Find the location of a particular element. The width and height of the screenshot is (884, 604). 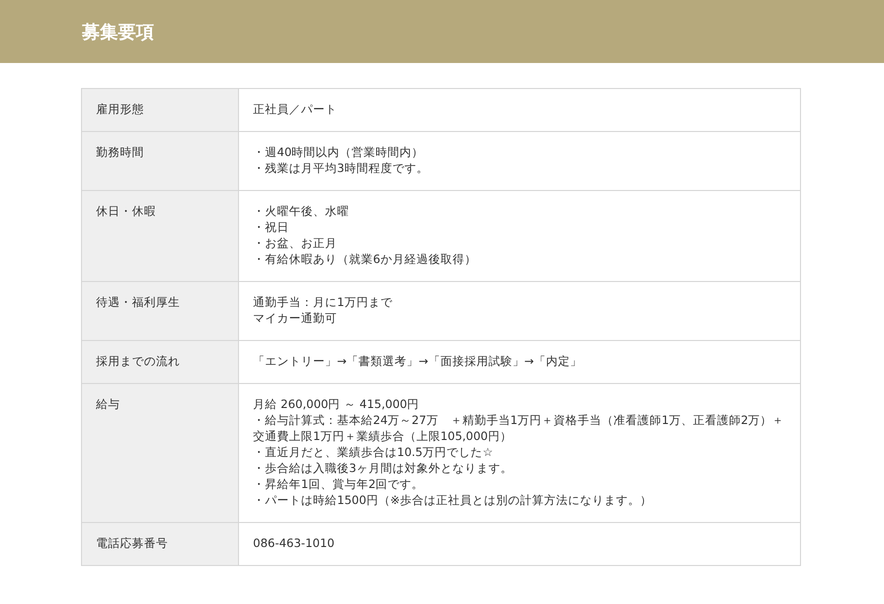

cell-text: 「エントリー」→「書類選考」→「面接採用試験」→「内定」 is located at coordinates (417, 361).